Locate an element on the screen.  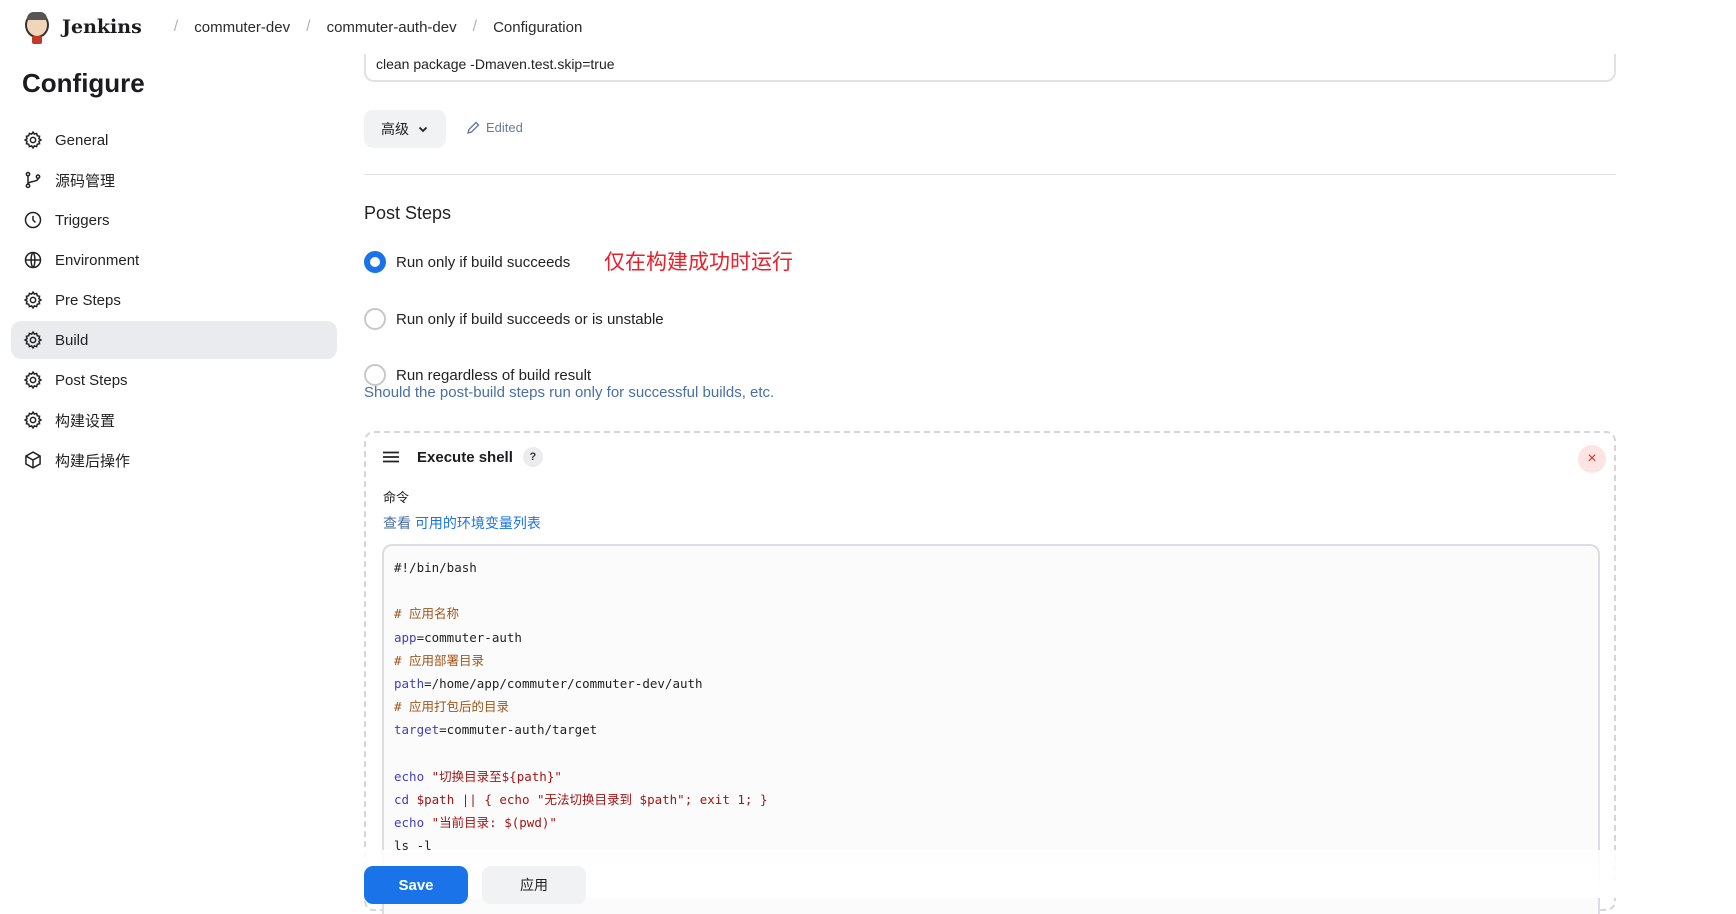
sidebar-item-build-settings: 构建设置 is located at coordinates (174, 420).